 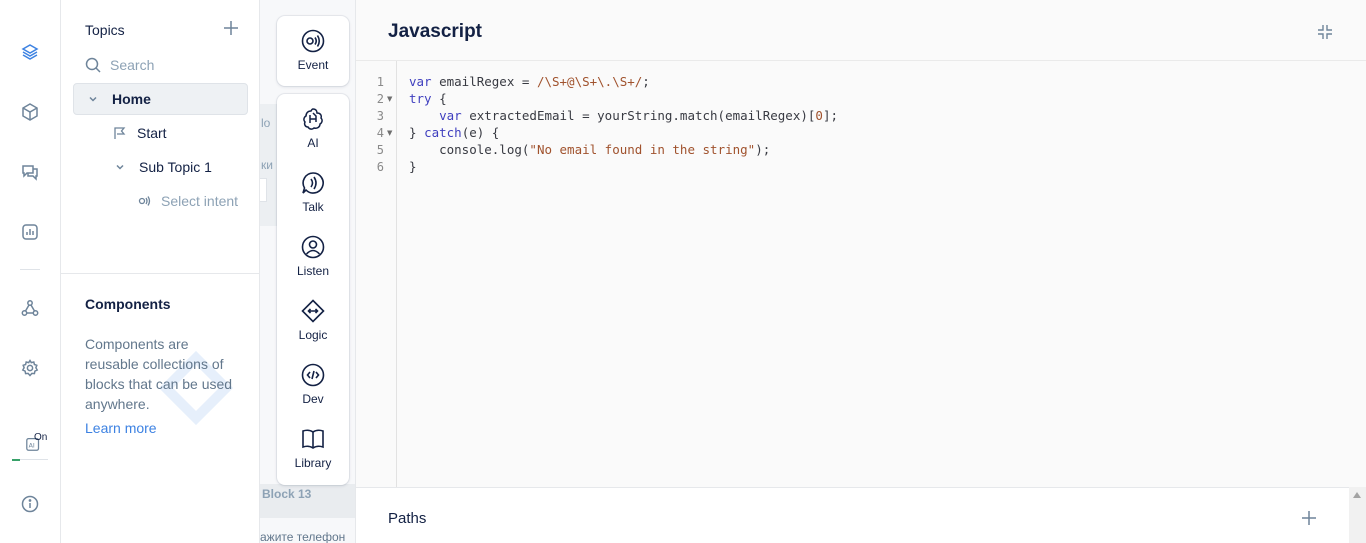 What do you see at coordinates (313, 462) in the screenshot?
I see `tool-label: Library` at bounding box center [313, 462].